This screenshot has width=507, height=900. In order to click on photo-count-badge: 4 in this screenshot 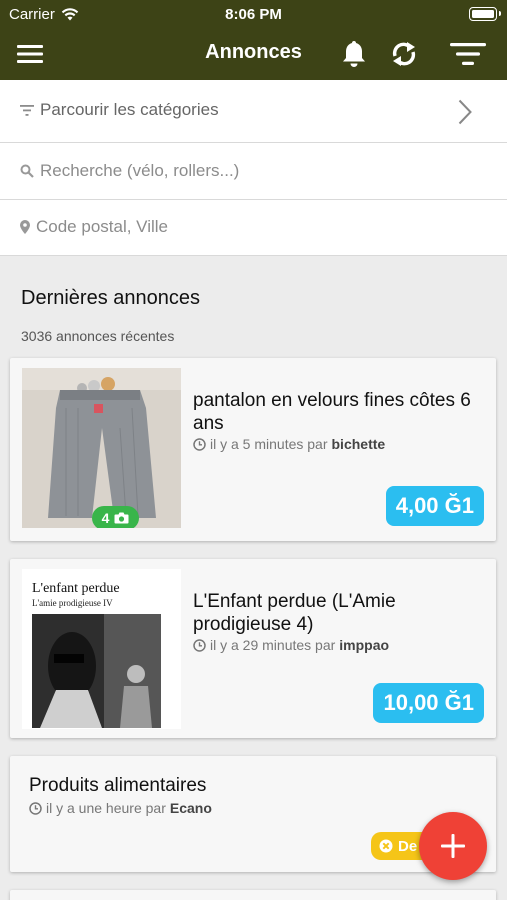, I will do `click(115, 517)`.